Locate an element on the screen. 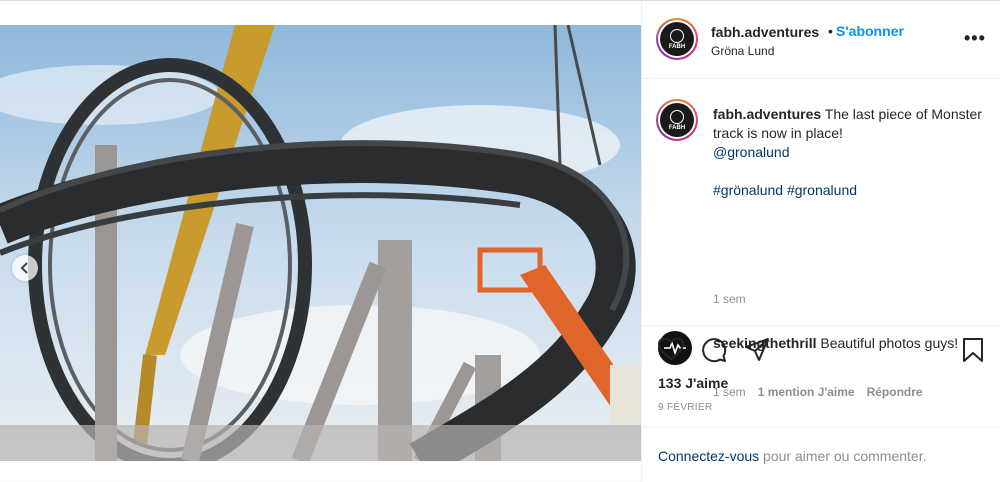 This screenshot has width=1000, height=482. comment-meta: 1 sem 1 mention J'aime Répondre is located at coordinates (818, 392).